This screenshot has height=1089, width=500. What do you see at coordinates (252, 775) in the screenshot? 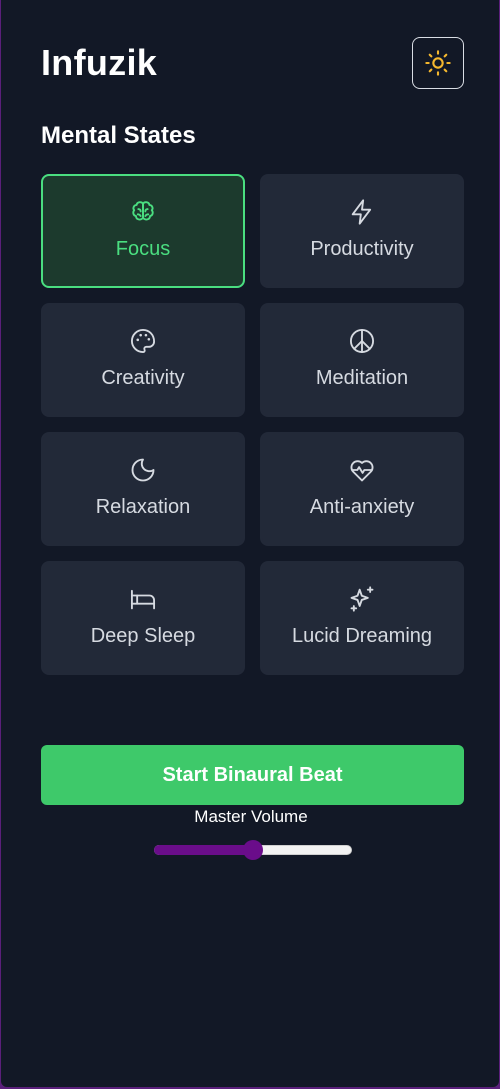
I see `start-binaural-beat-button: Start Binaural Beat` at bounding box center [252, 775].